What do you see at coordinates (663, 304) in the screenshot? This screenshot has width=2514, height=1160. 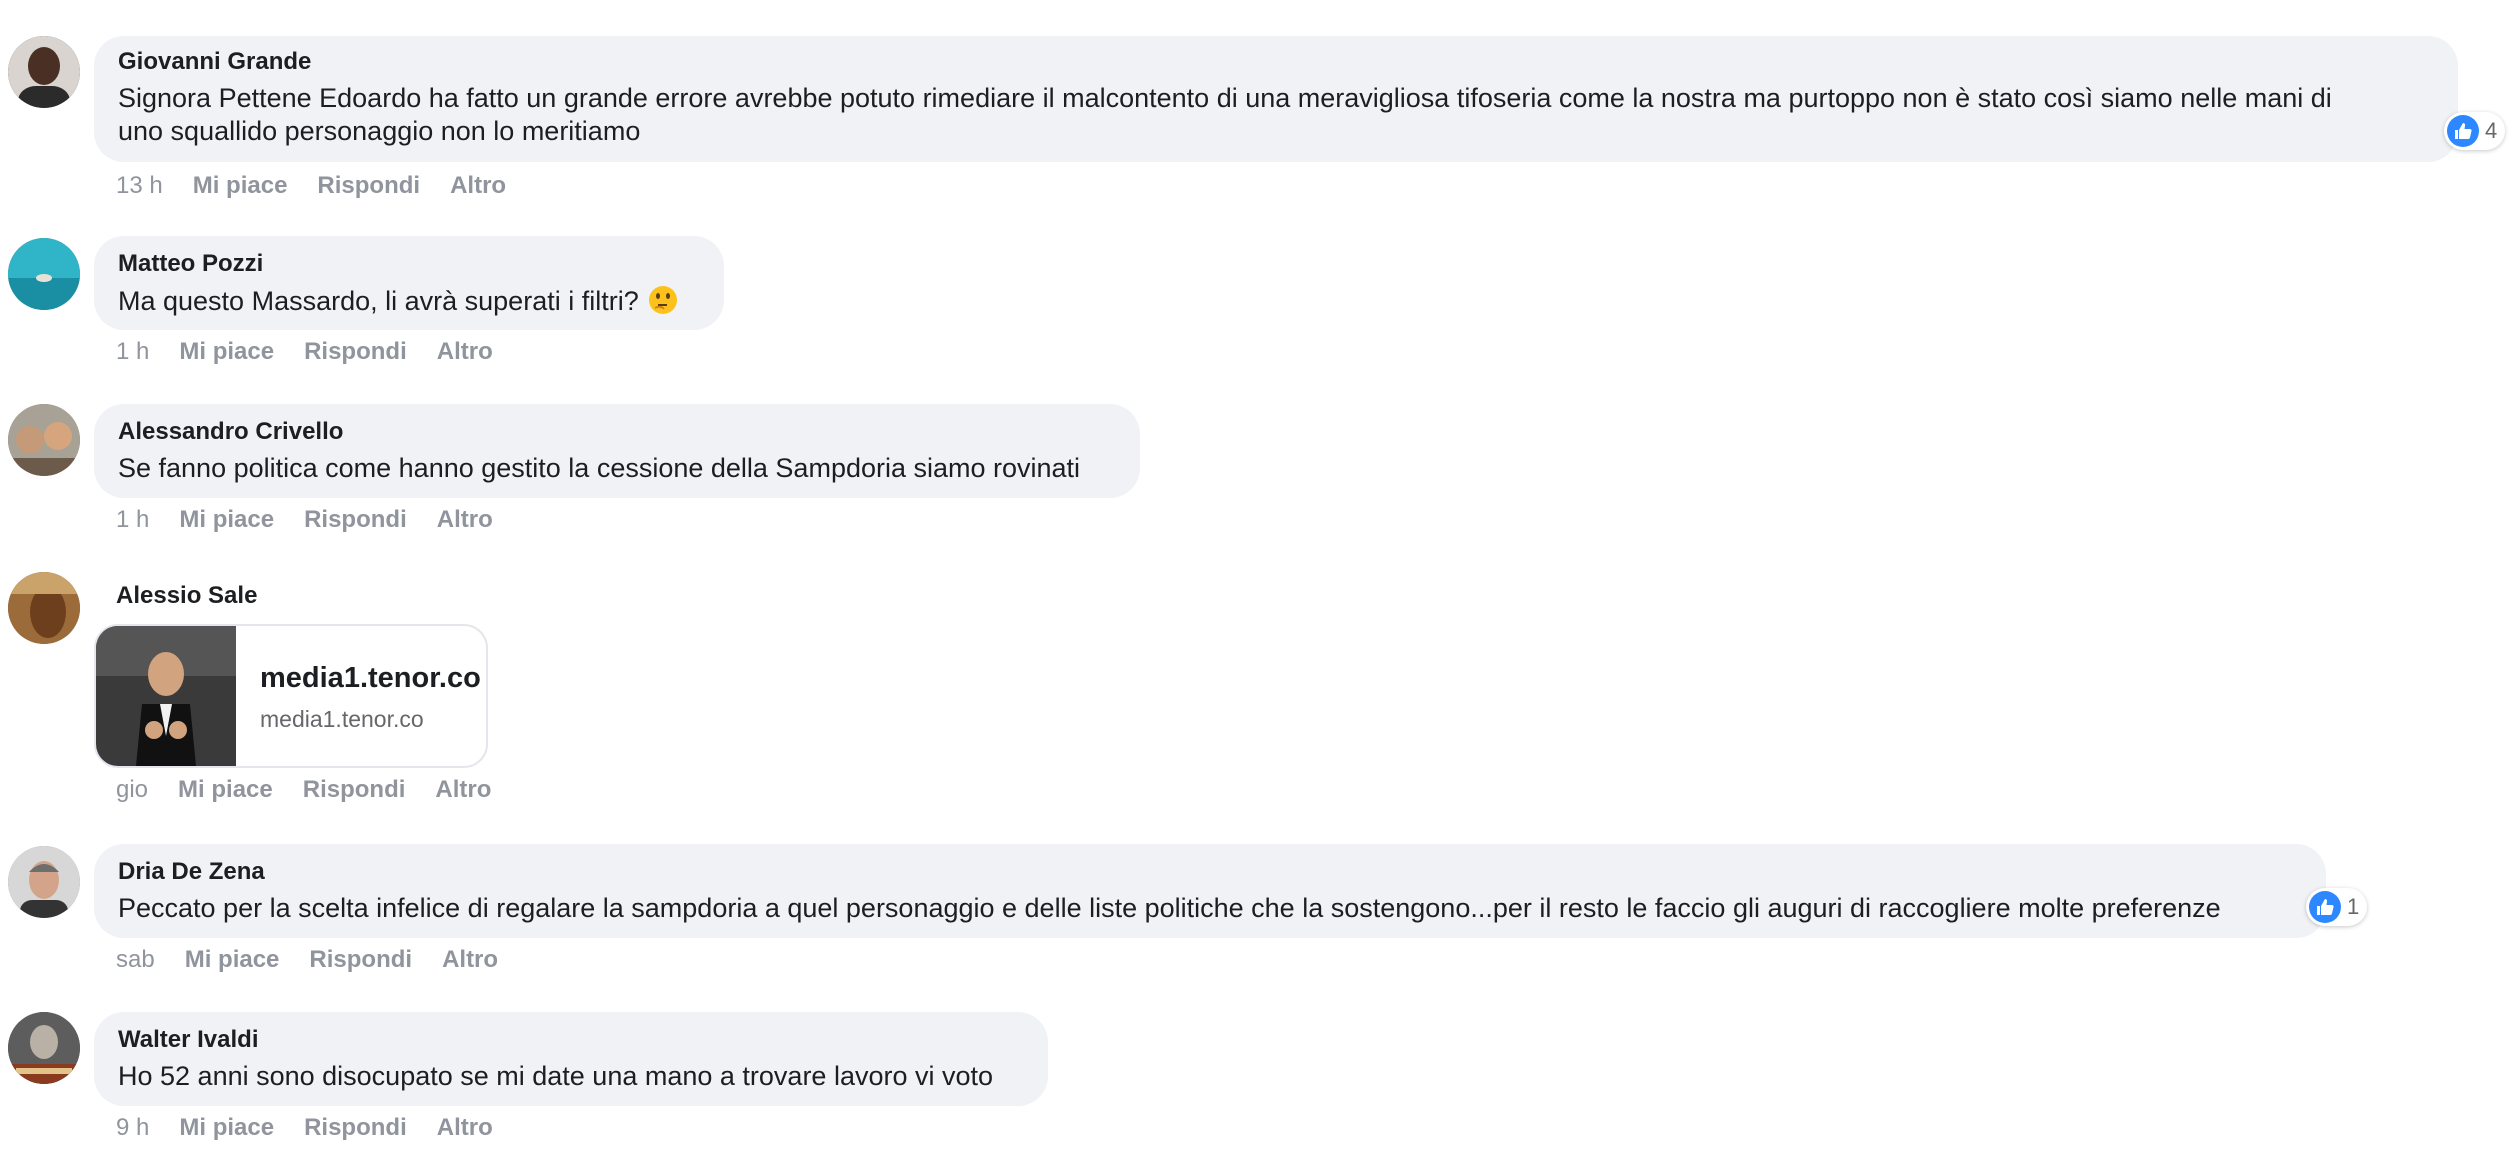 I see `thinking-face-icon` at bounding box center [663, 304].